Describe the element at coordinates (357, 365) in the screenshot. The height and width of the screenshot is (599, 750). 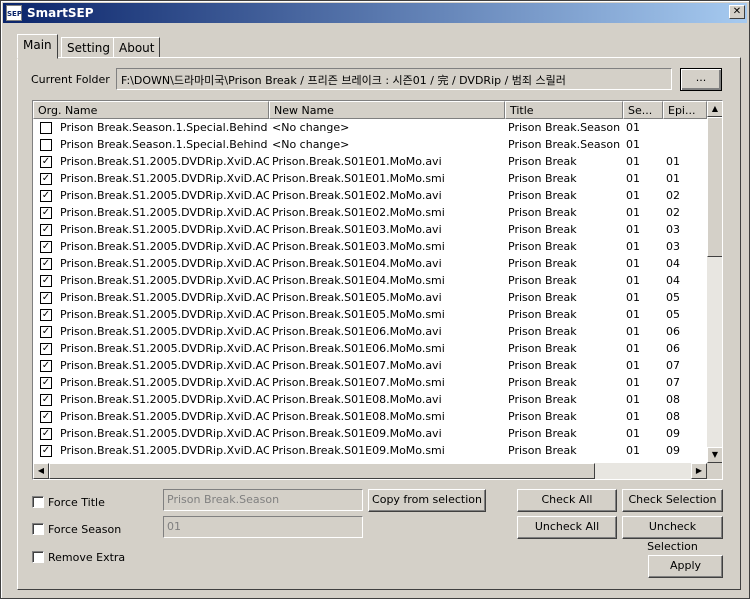
I see `row-new-name: Prison.Break.S01E07.MoMo.avi` at that location.